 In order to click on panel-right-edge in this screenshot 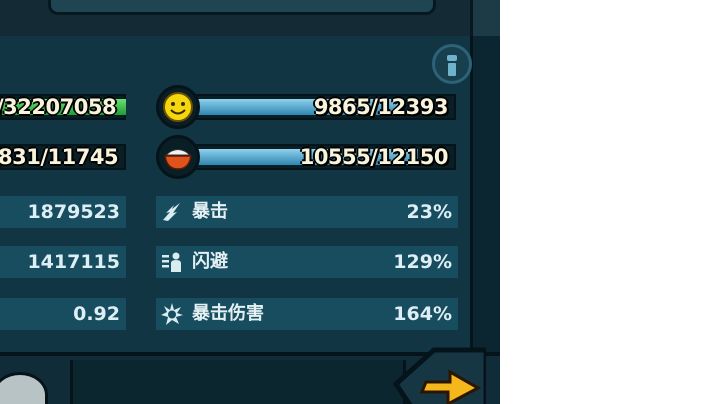, I will do `click(485, 196)`.